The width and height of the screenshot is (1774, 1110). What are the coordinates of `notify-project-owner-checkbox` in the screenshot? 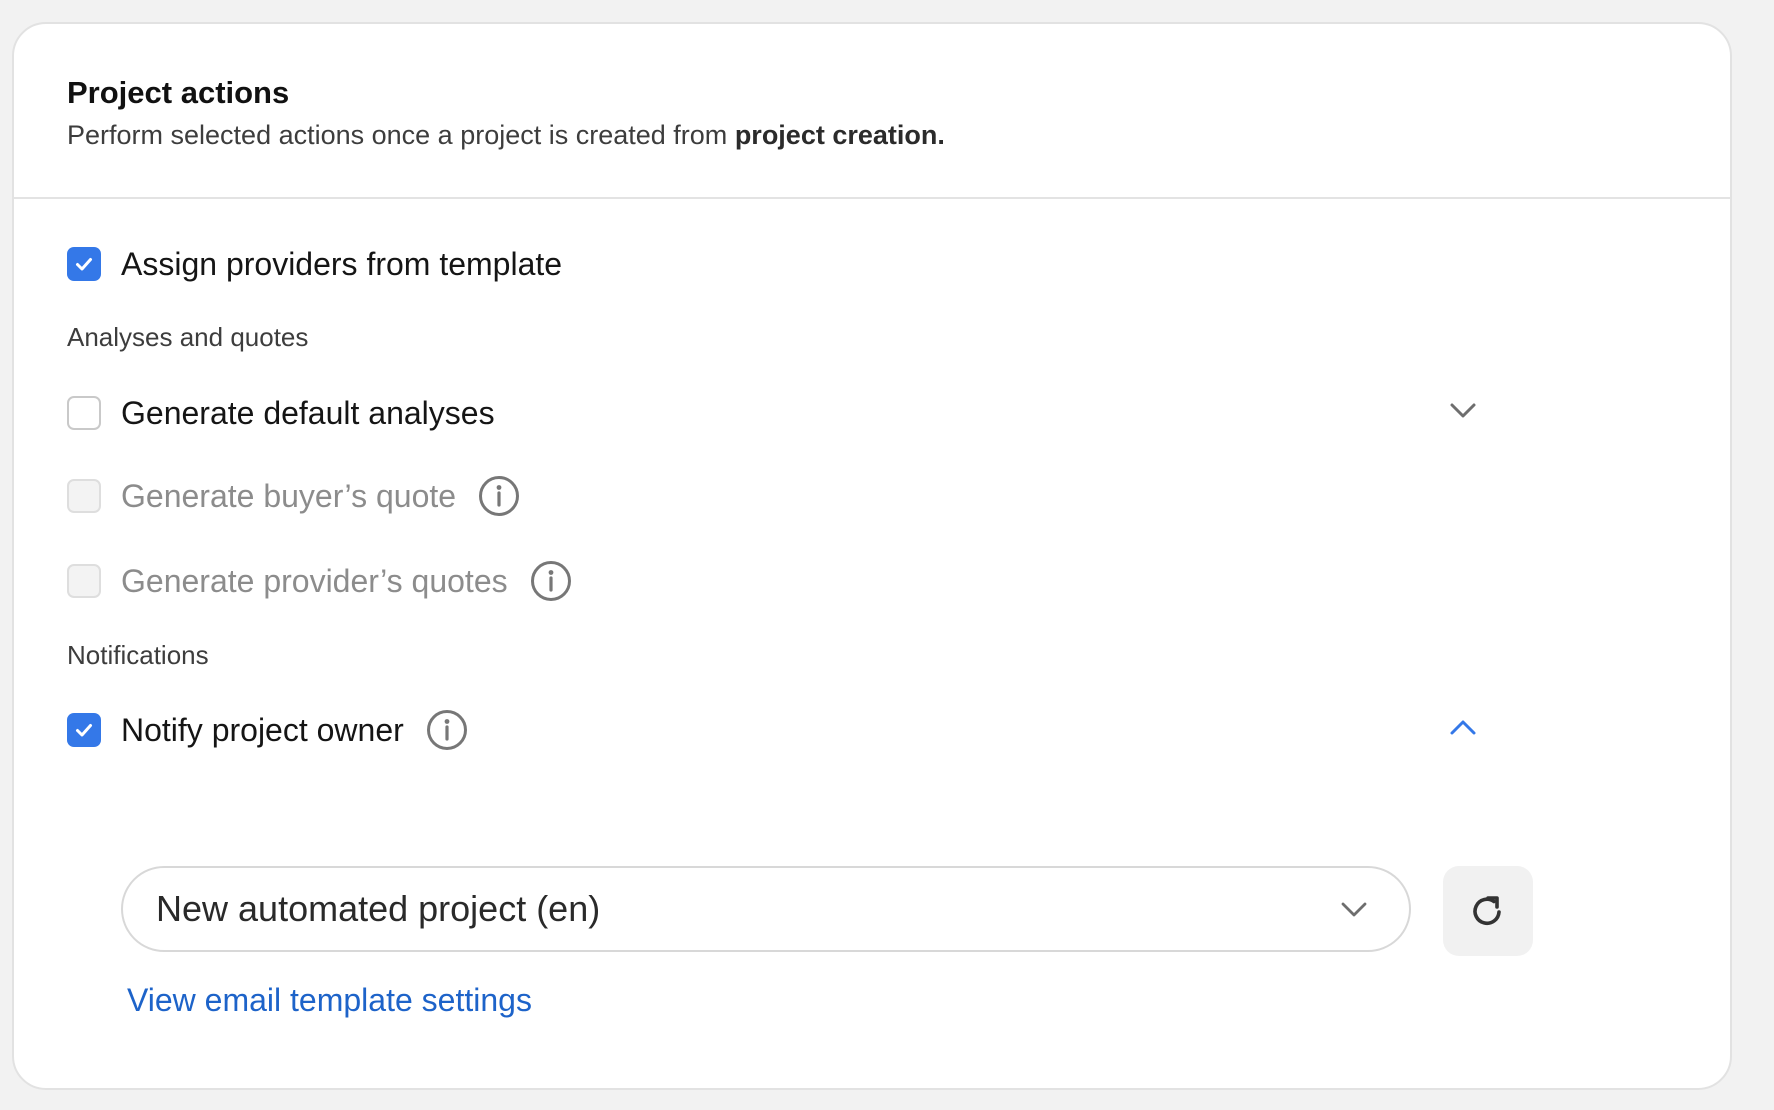 It's located at (84, 730).